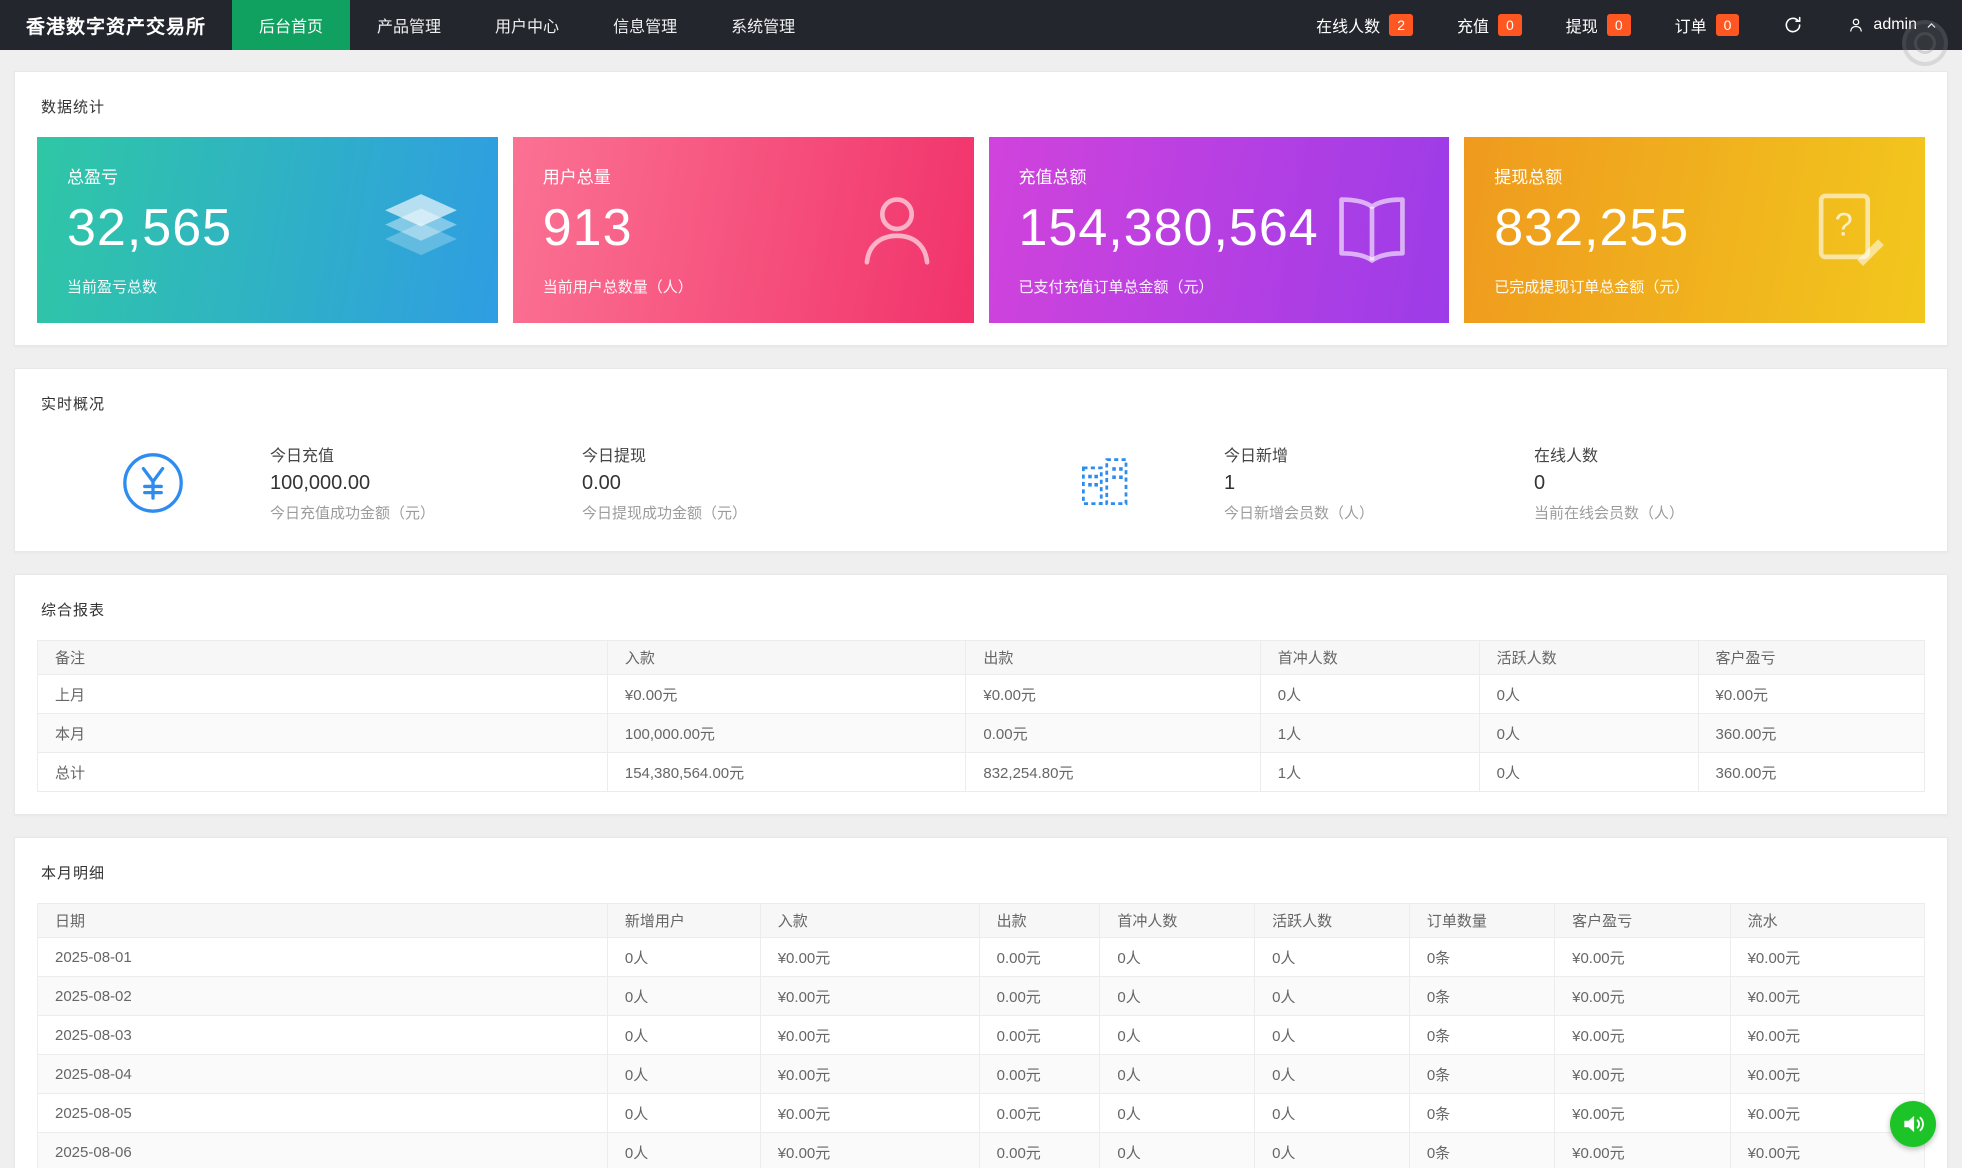  Describe the element at coordinates (743, 230) in the screenshot. I see `stat-card-total-users: 用户总量 913 当前用户总数量（人）` at that location.